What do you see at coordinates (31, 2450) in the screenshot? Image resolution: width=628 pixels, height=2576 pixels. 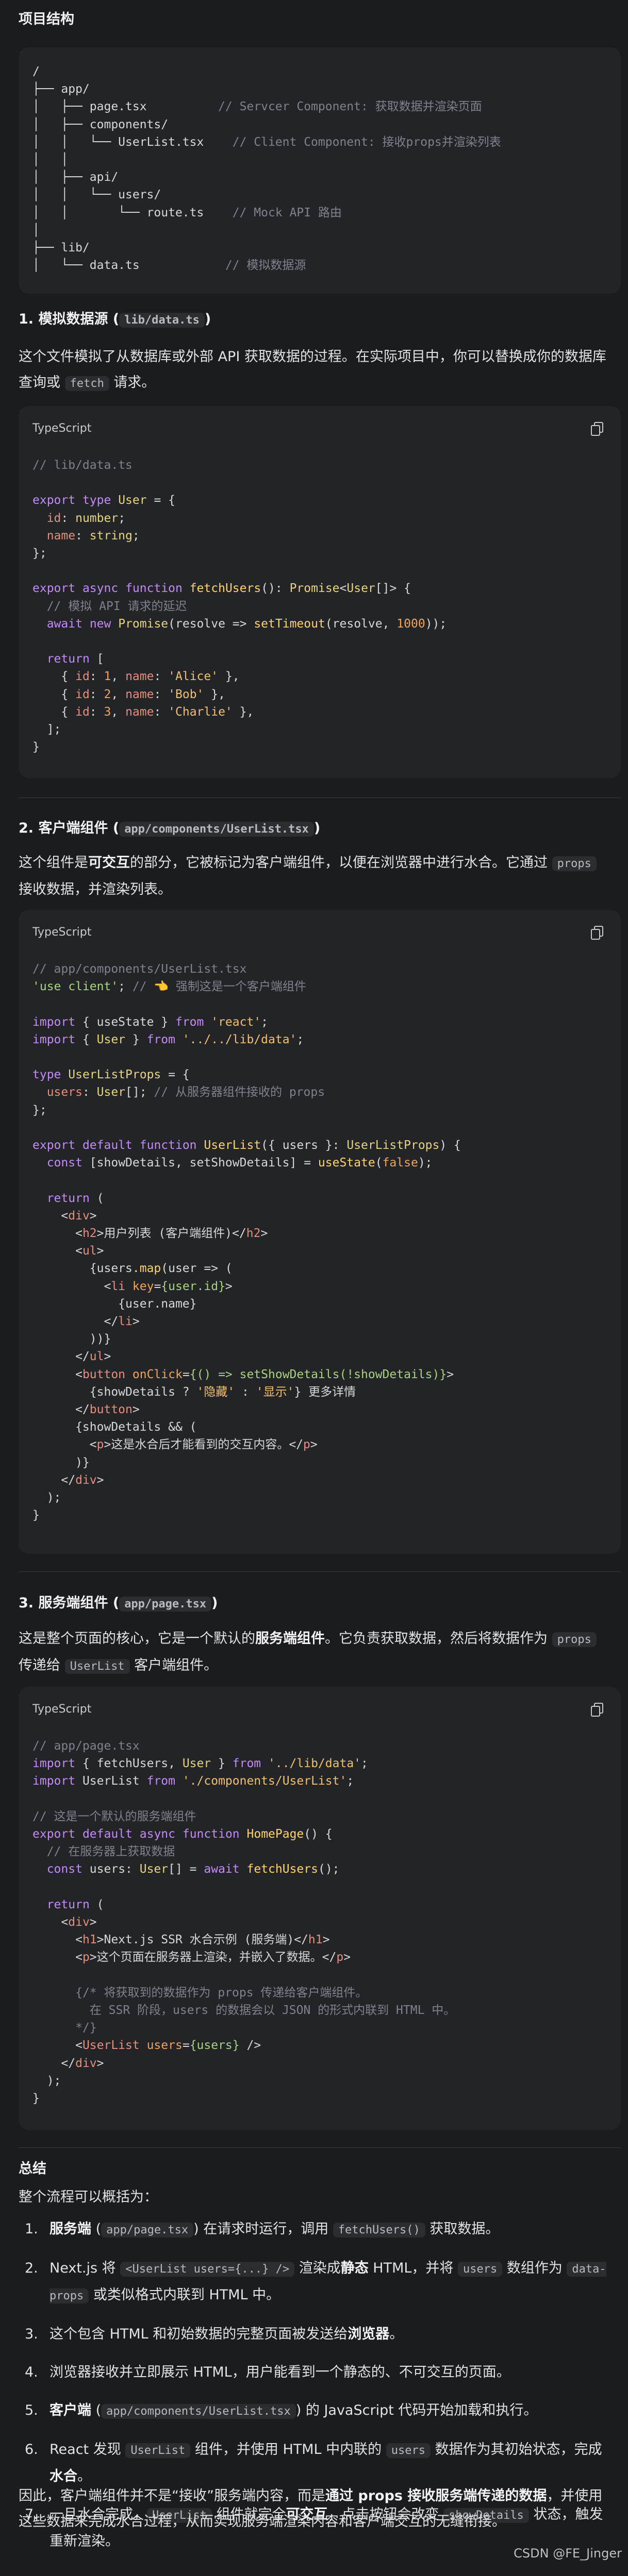 I see `step-number: 6.` at bounding box center [31, 2450].